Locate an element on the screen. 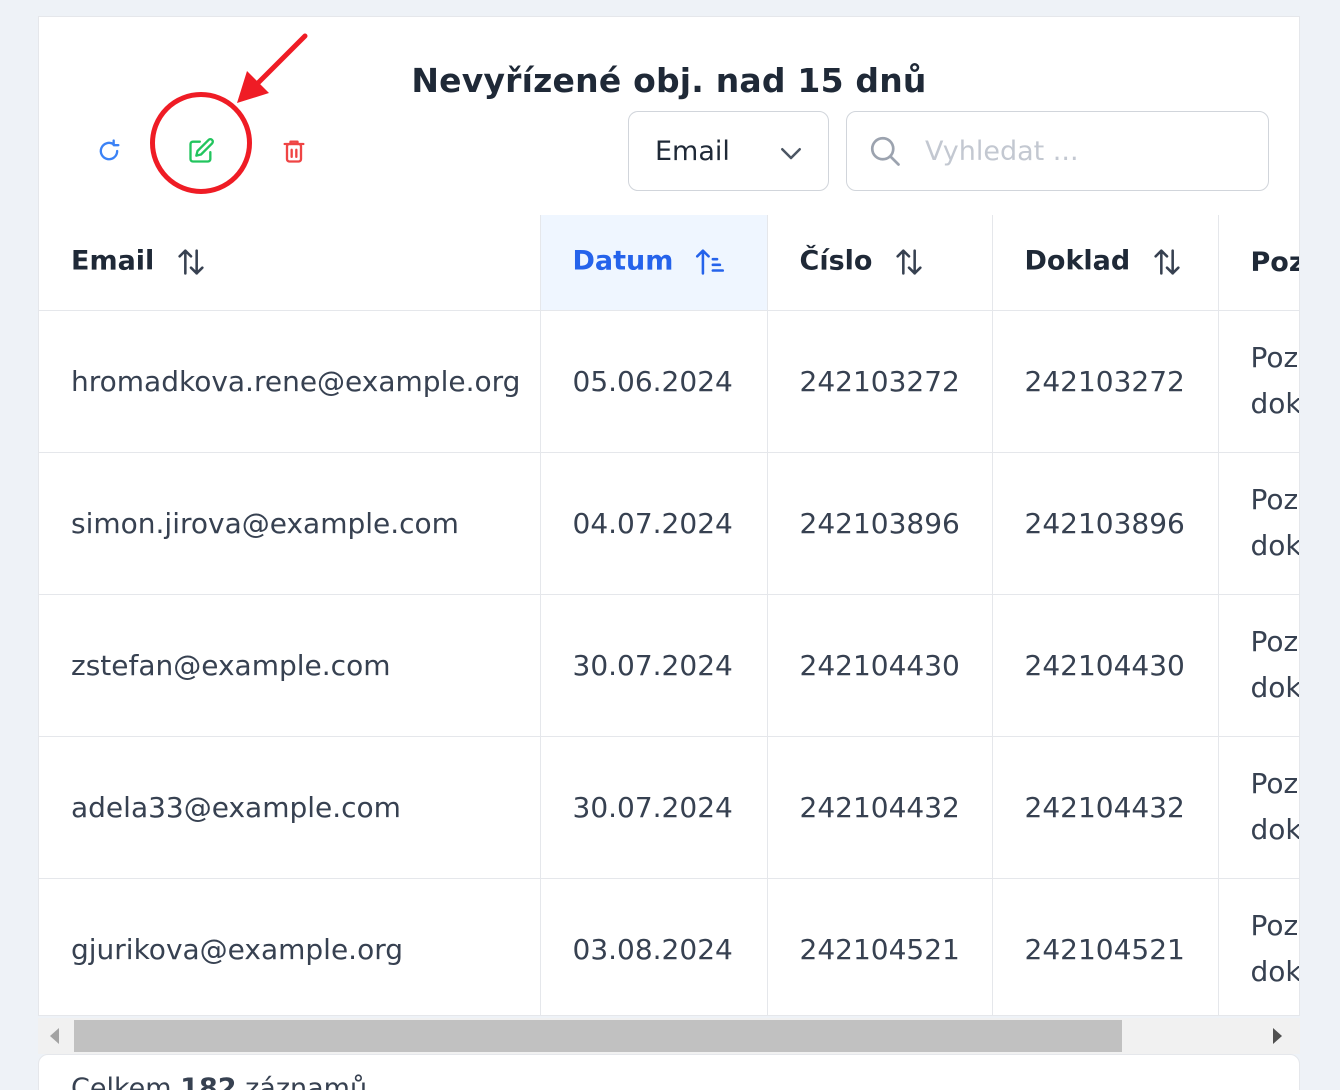 The width and height of the screenshot is (1340, 1090). table-header-row: Email Datum Číslo Doklad Poz is located at coordinates (669, 263).